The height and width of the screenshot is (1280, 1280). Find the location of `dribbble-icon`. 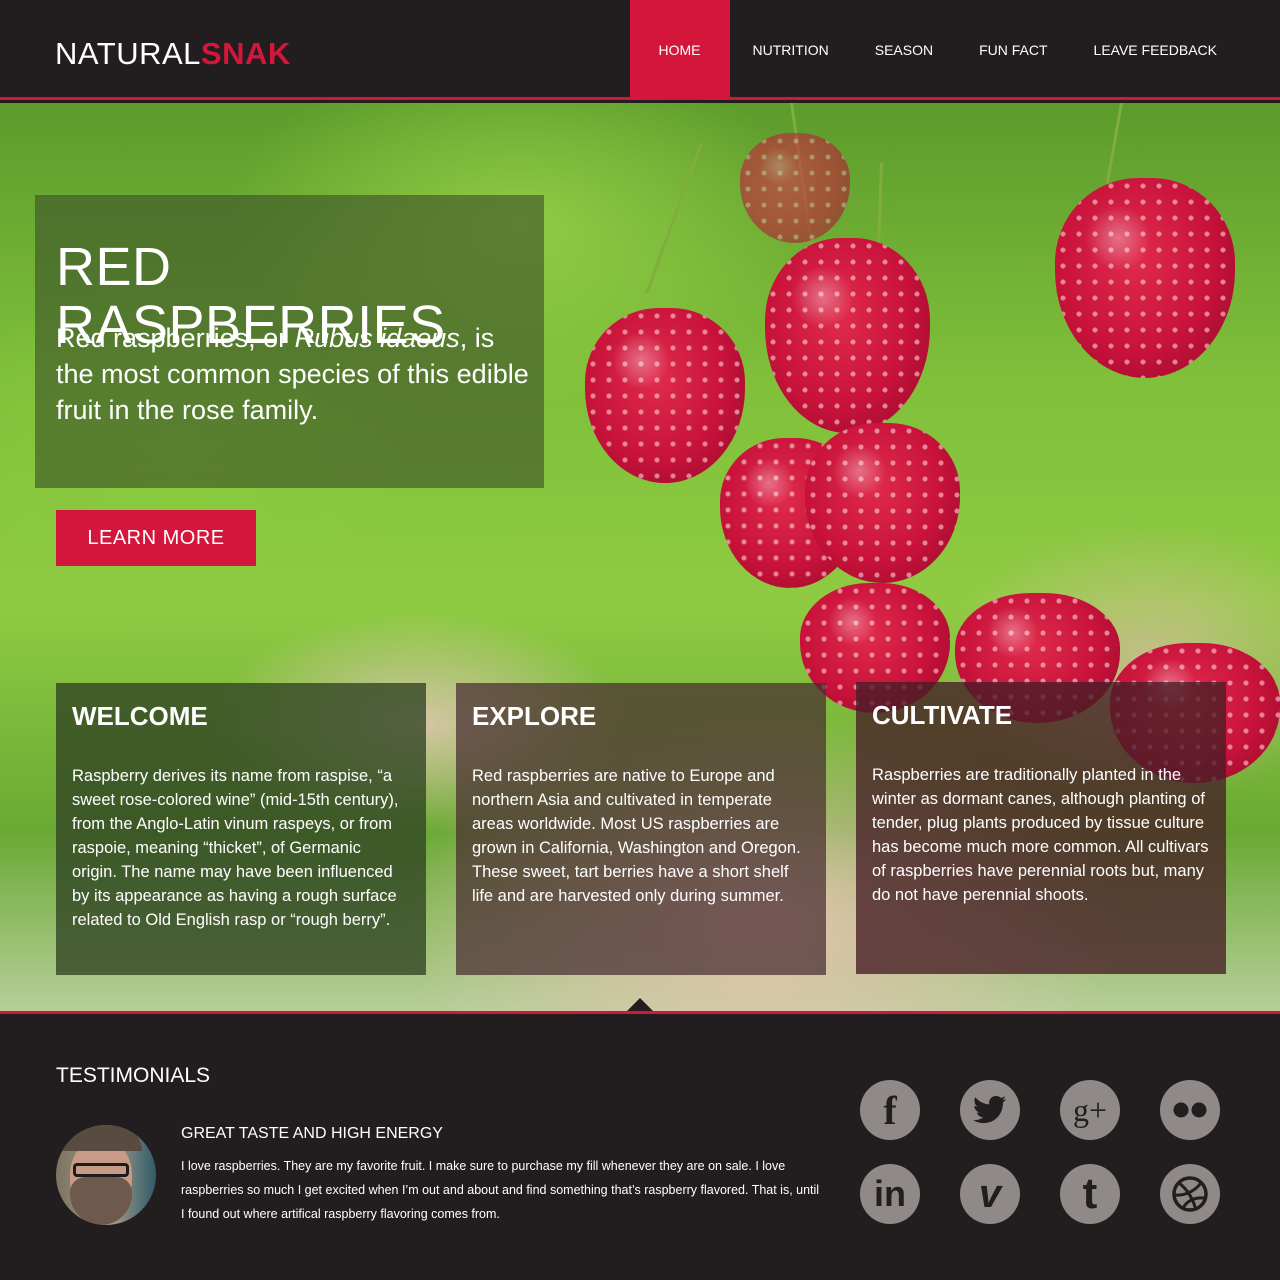

dribbble-icon is located at coordinates (1190, 1194).